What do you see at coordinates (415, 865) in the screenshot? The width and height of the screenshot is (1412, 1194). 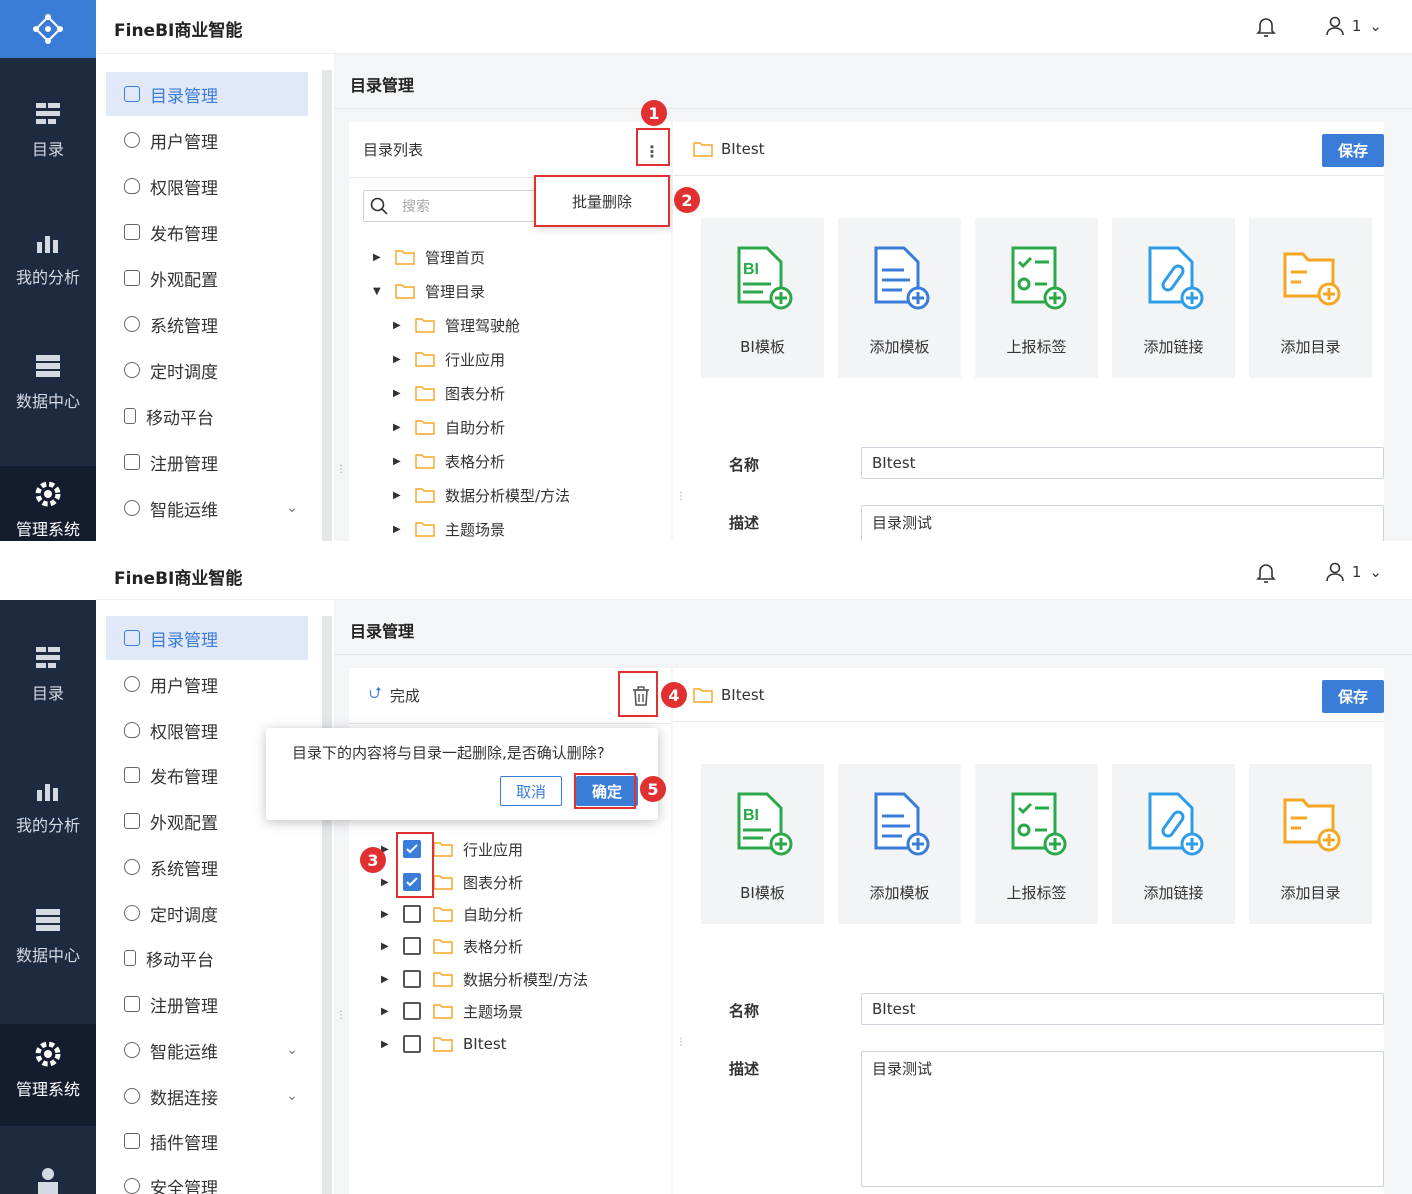 I see `highlight-box` at bounding box center [415, 865].